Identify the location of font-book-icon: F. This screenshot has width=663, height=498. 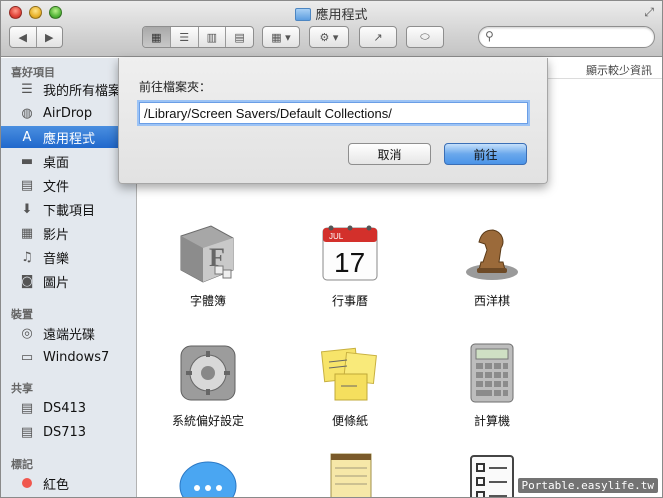
(208, 253).